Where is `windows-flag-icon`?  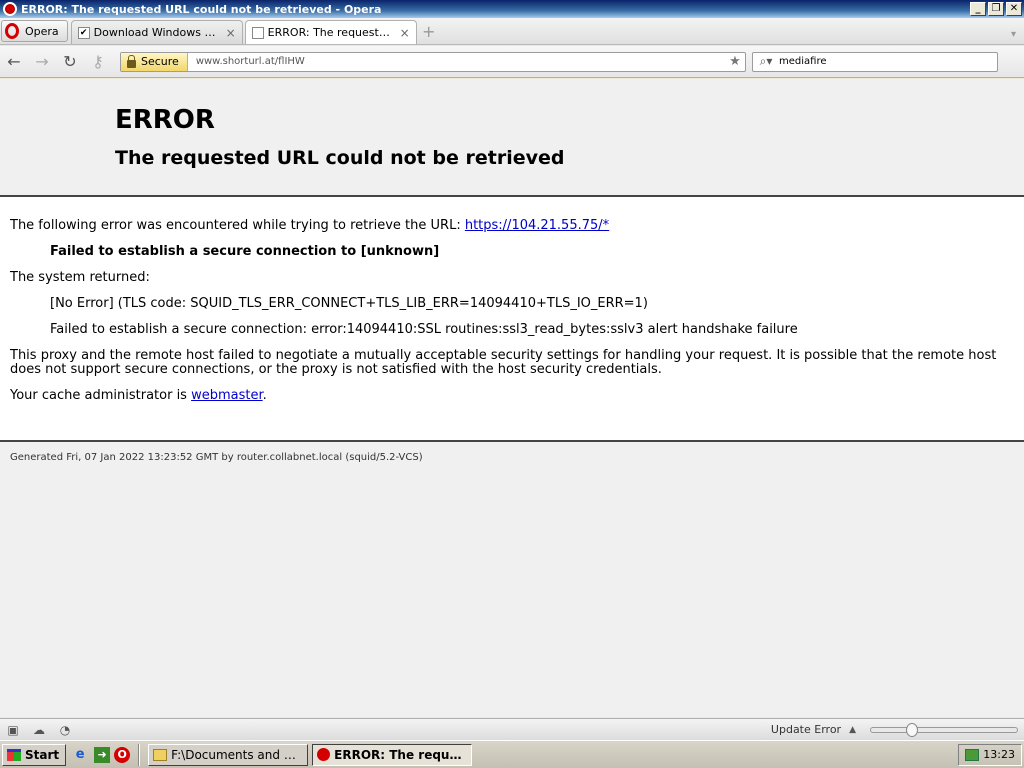
windows-flag-icon is located at coordinates (14, 754).